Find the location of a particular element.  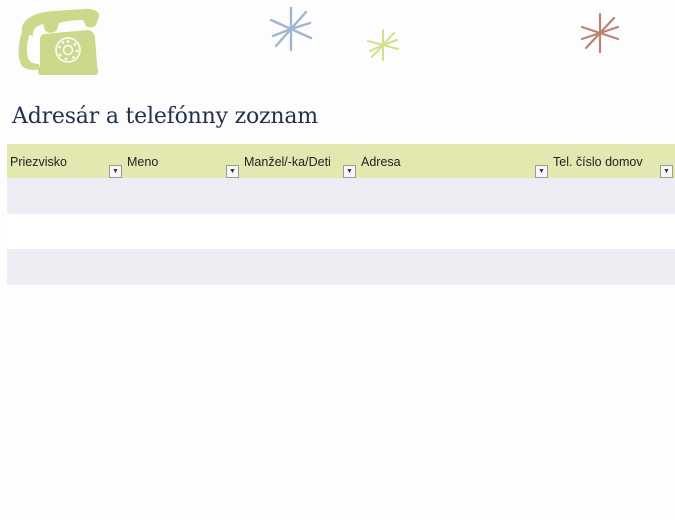

column-header-adresa: Adresa ▼ is located at coordinates (454, 161).